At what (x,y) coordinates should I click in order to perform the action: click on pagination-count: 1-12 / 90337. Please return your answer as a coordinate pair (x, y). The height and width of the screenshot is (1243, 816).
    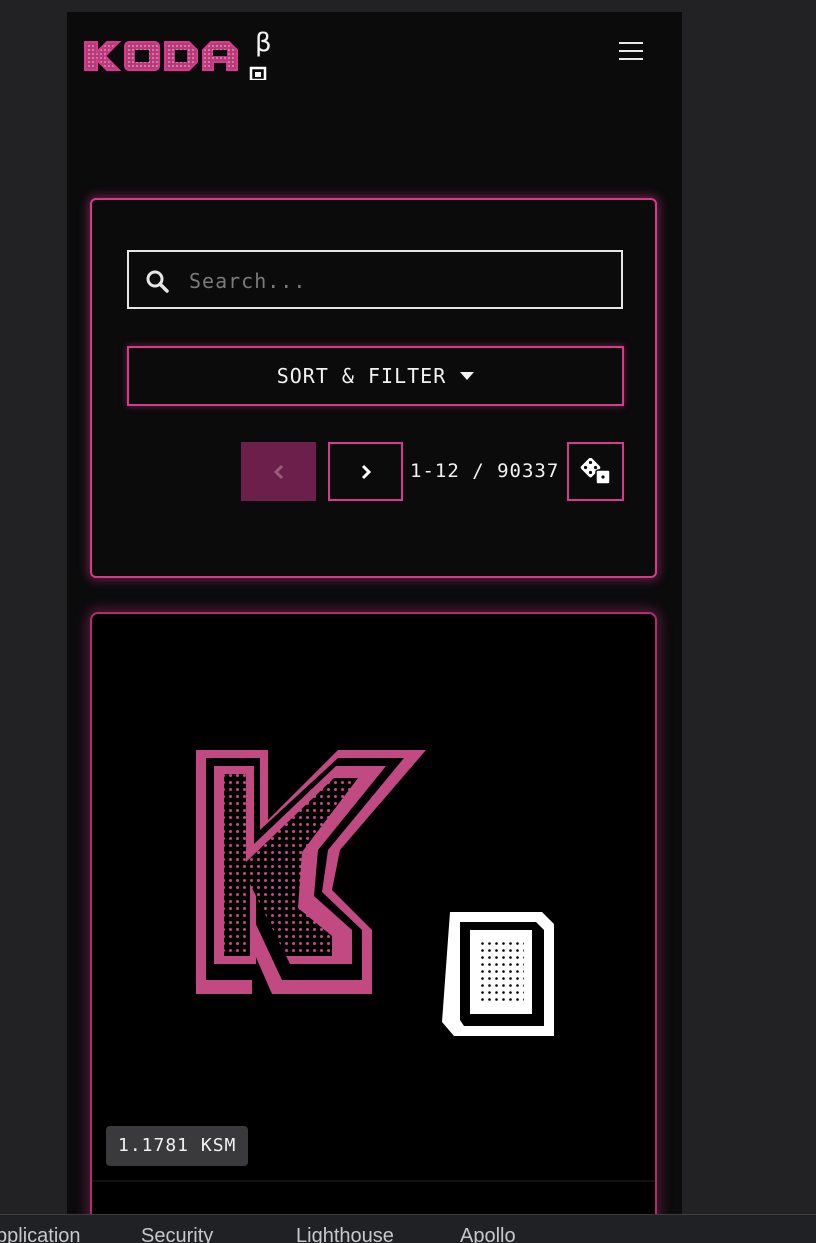
    Looking at the image, I should click on (485, 471).